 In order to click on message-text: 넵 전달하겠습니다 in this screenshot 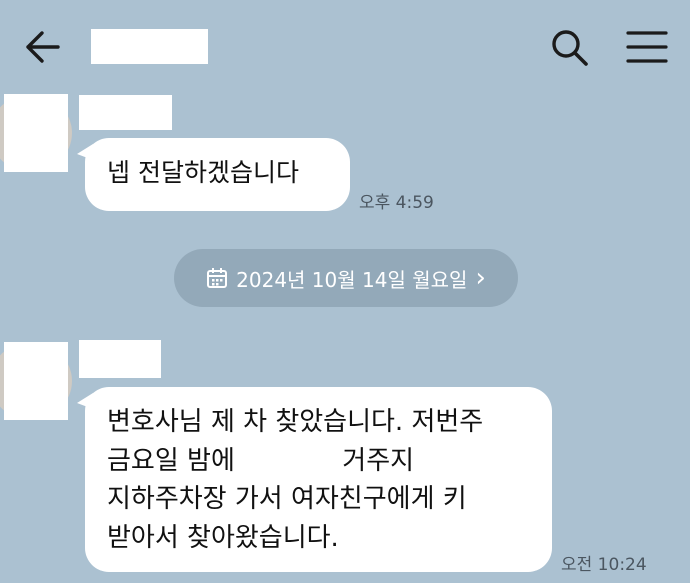, I will do `click(203, 172)`.